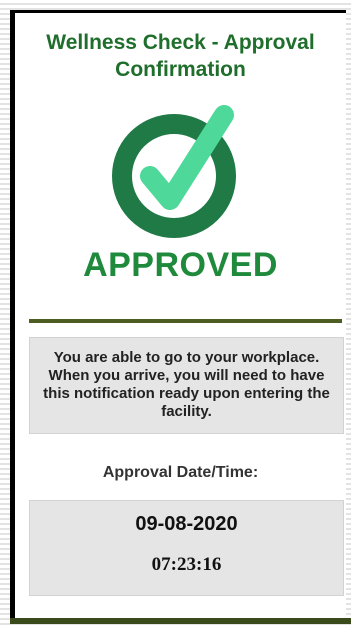 The image size is (351, 627). What do you see at coordinates (180, 69) in the screenshot?
I see `title-line-2: Confirmation` at bounding box center [180, 69].